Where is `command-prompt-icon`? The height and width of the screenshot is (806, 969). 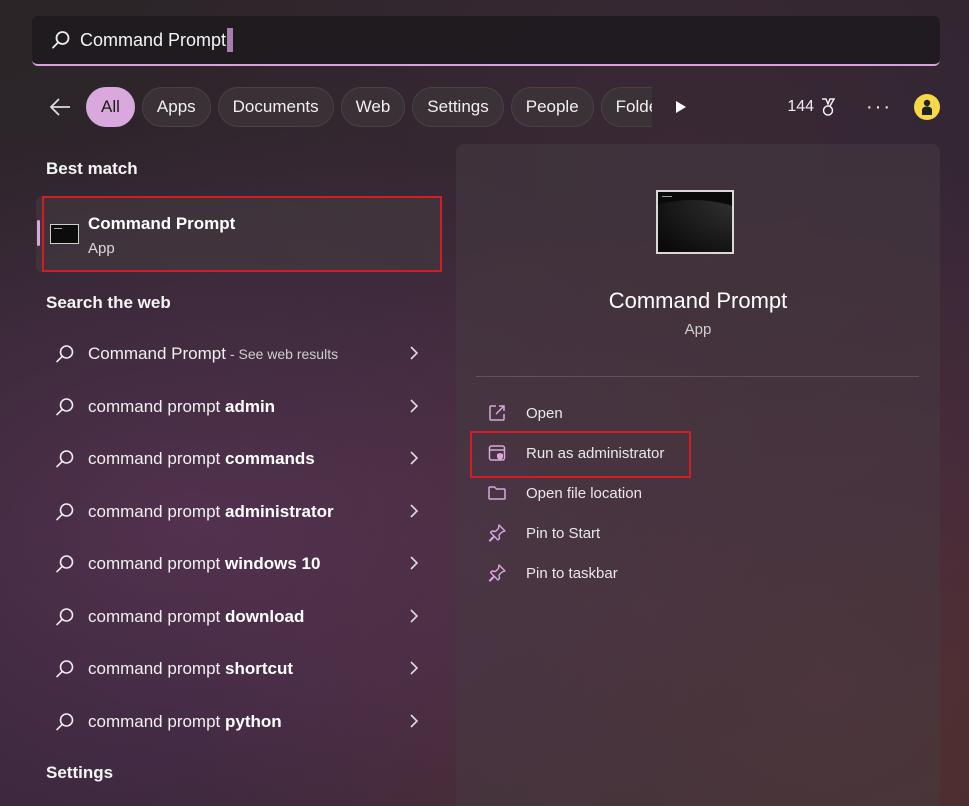
command-prompt-icon is located at coordinates (64, 234).